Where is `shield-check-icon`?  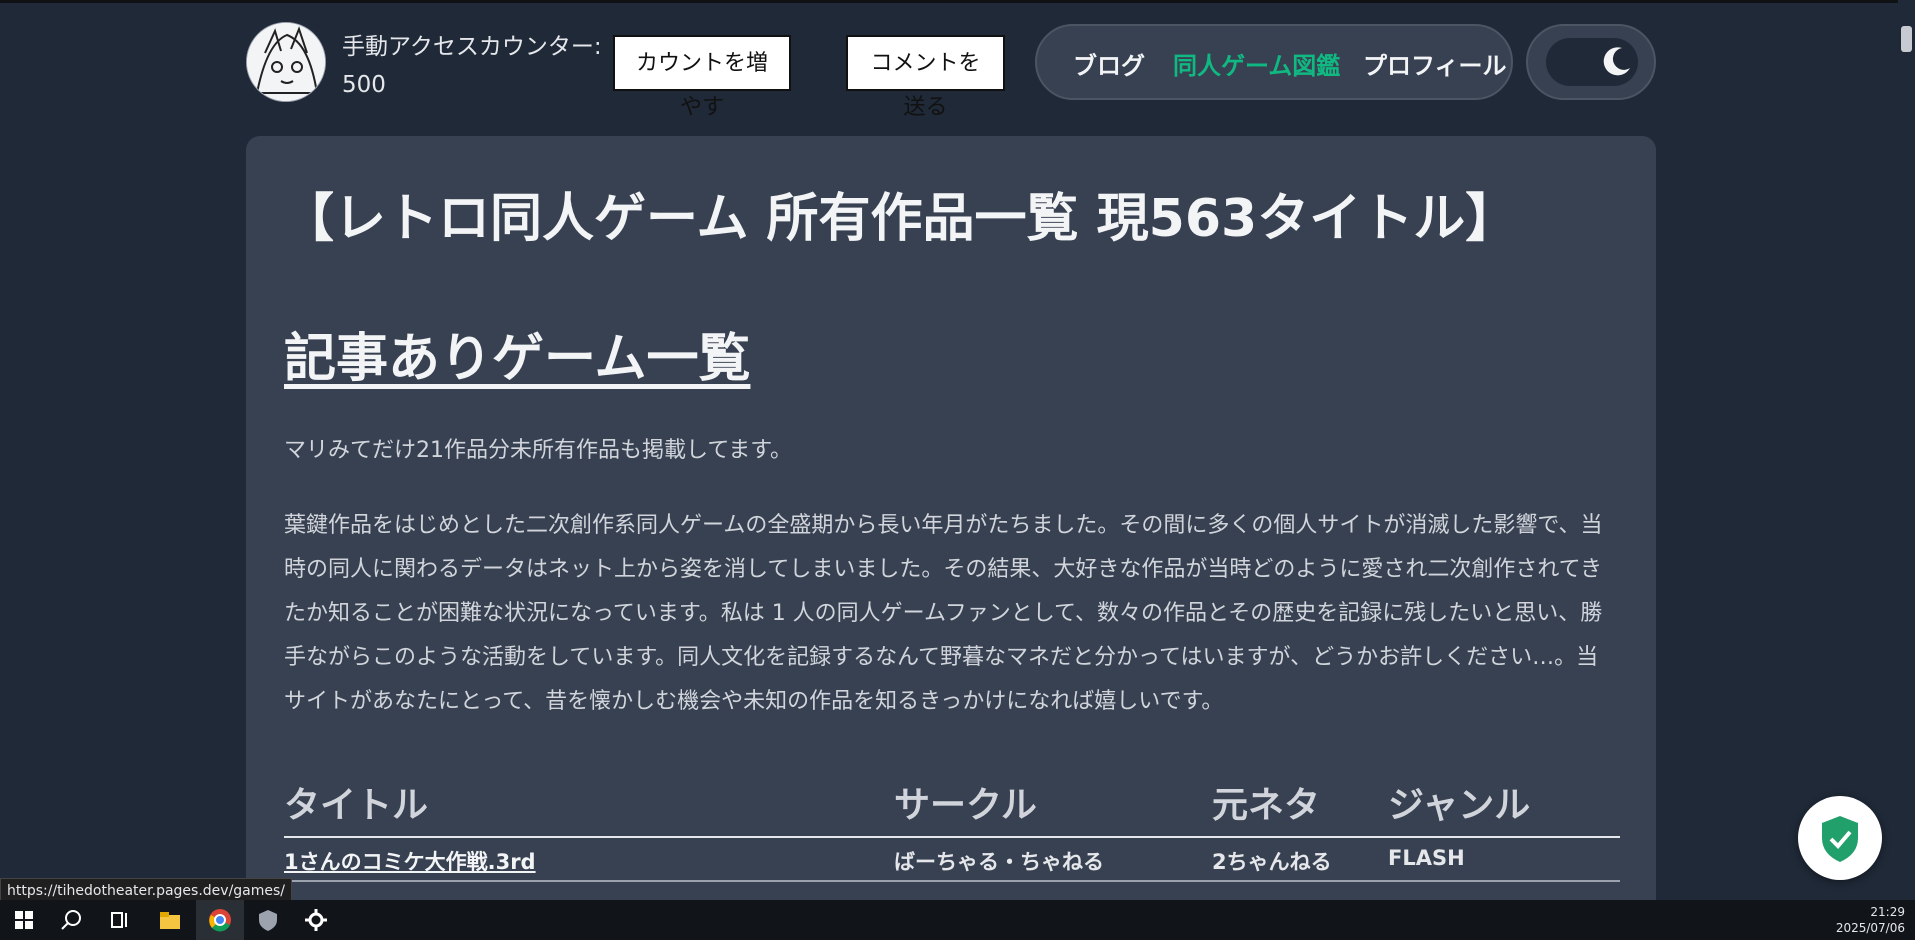 shield-check-icon is located at coordinates (1840, 839).